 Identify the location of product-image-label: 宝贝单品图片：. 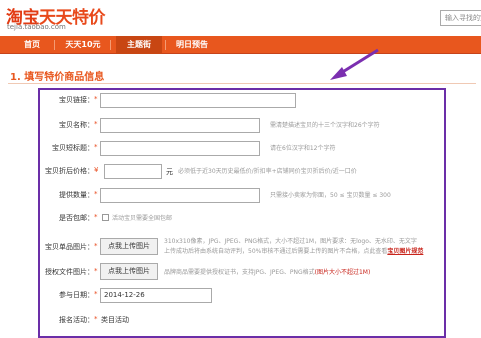
(69, 247).